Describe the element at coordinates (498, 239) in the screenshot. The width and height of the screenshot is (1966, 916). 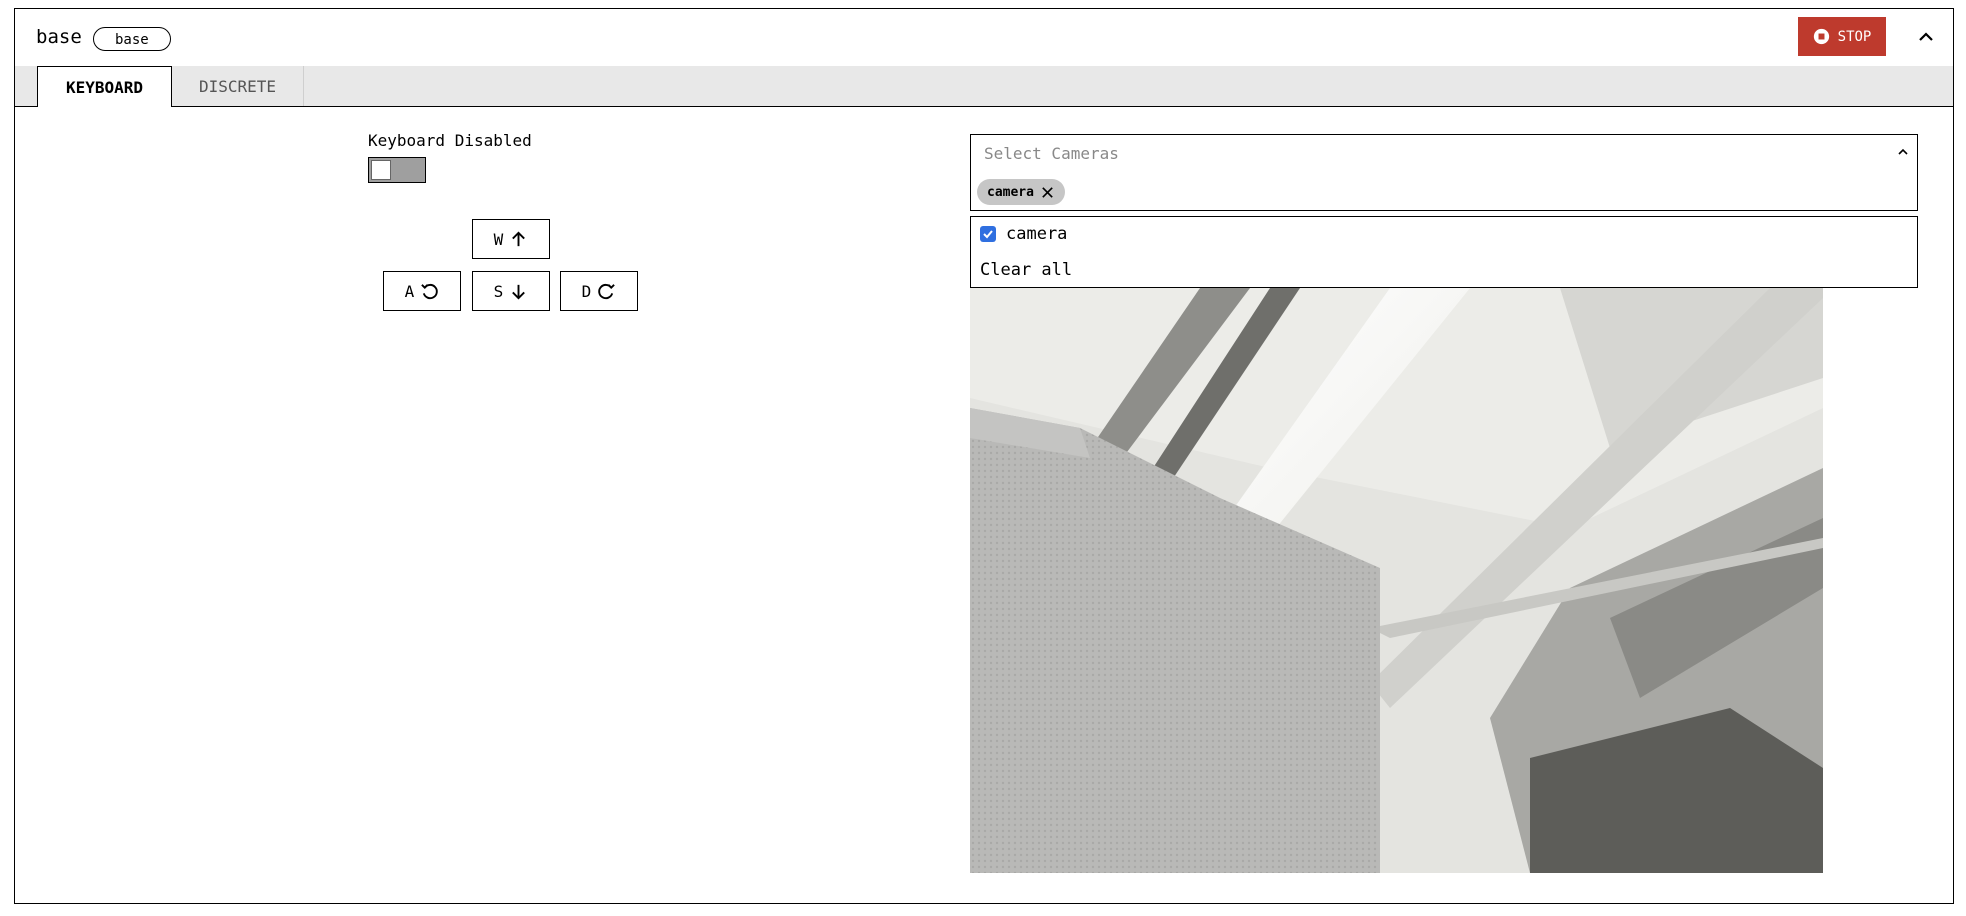
I see `key-w-label: W` at that location.